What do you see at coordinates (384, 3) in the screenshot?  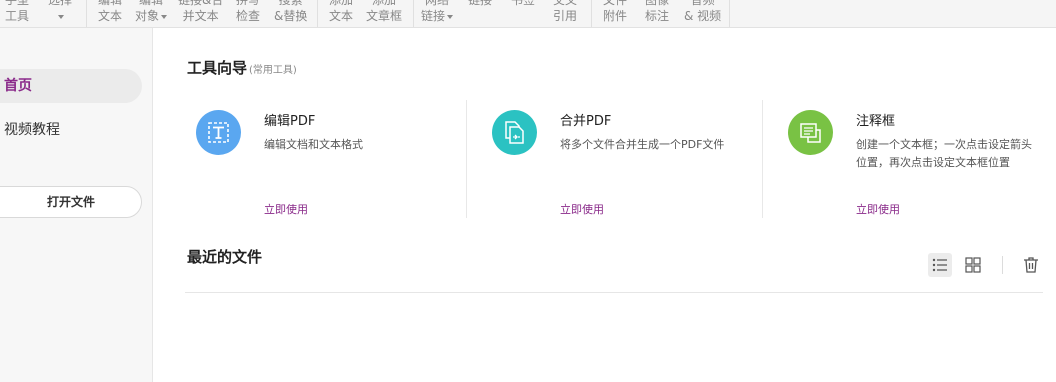 I see `add-article-label-1: 添加` at bounding box center [384, 3].